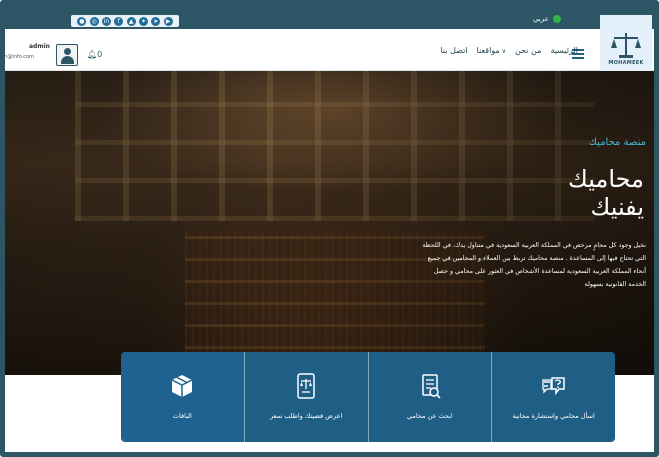 The height and width of the screenshot is (457, 659). What do you see at coordinates (492, 50) in the screenshot?
I see `nav-locations: مواقعنا` at bounding box center [492, 50].